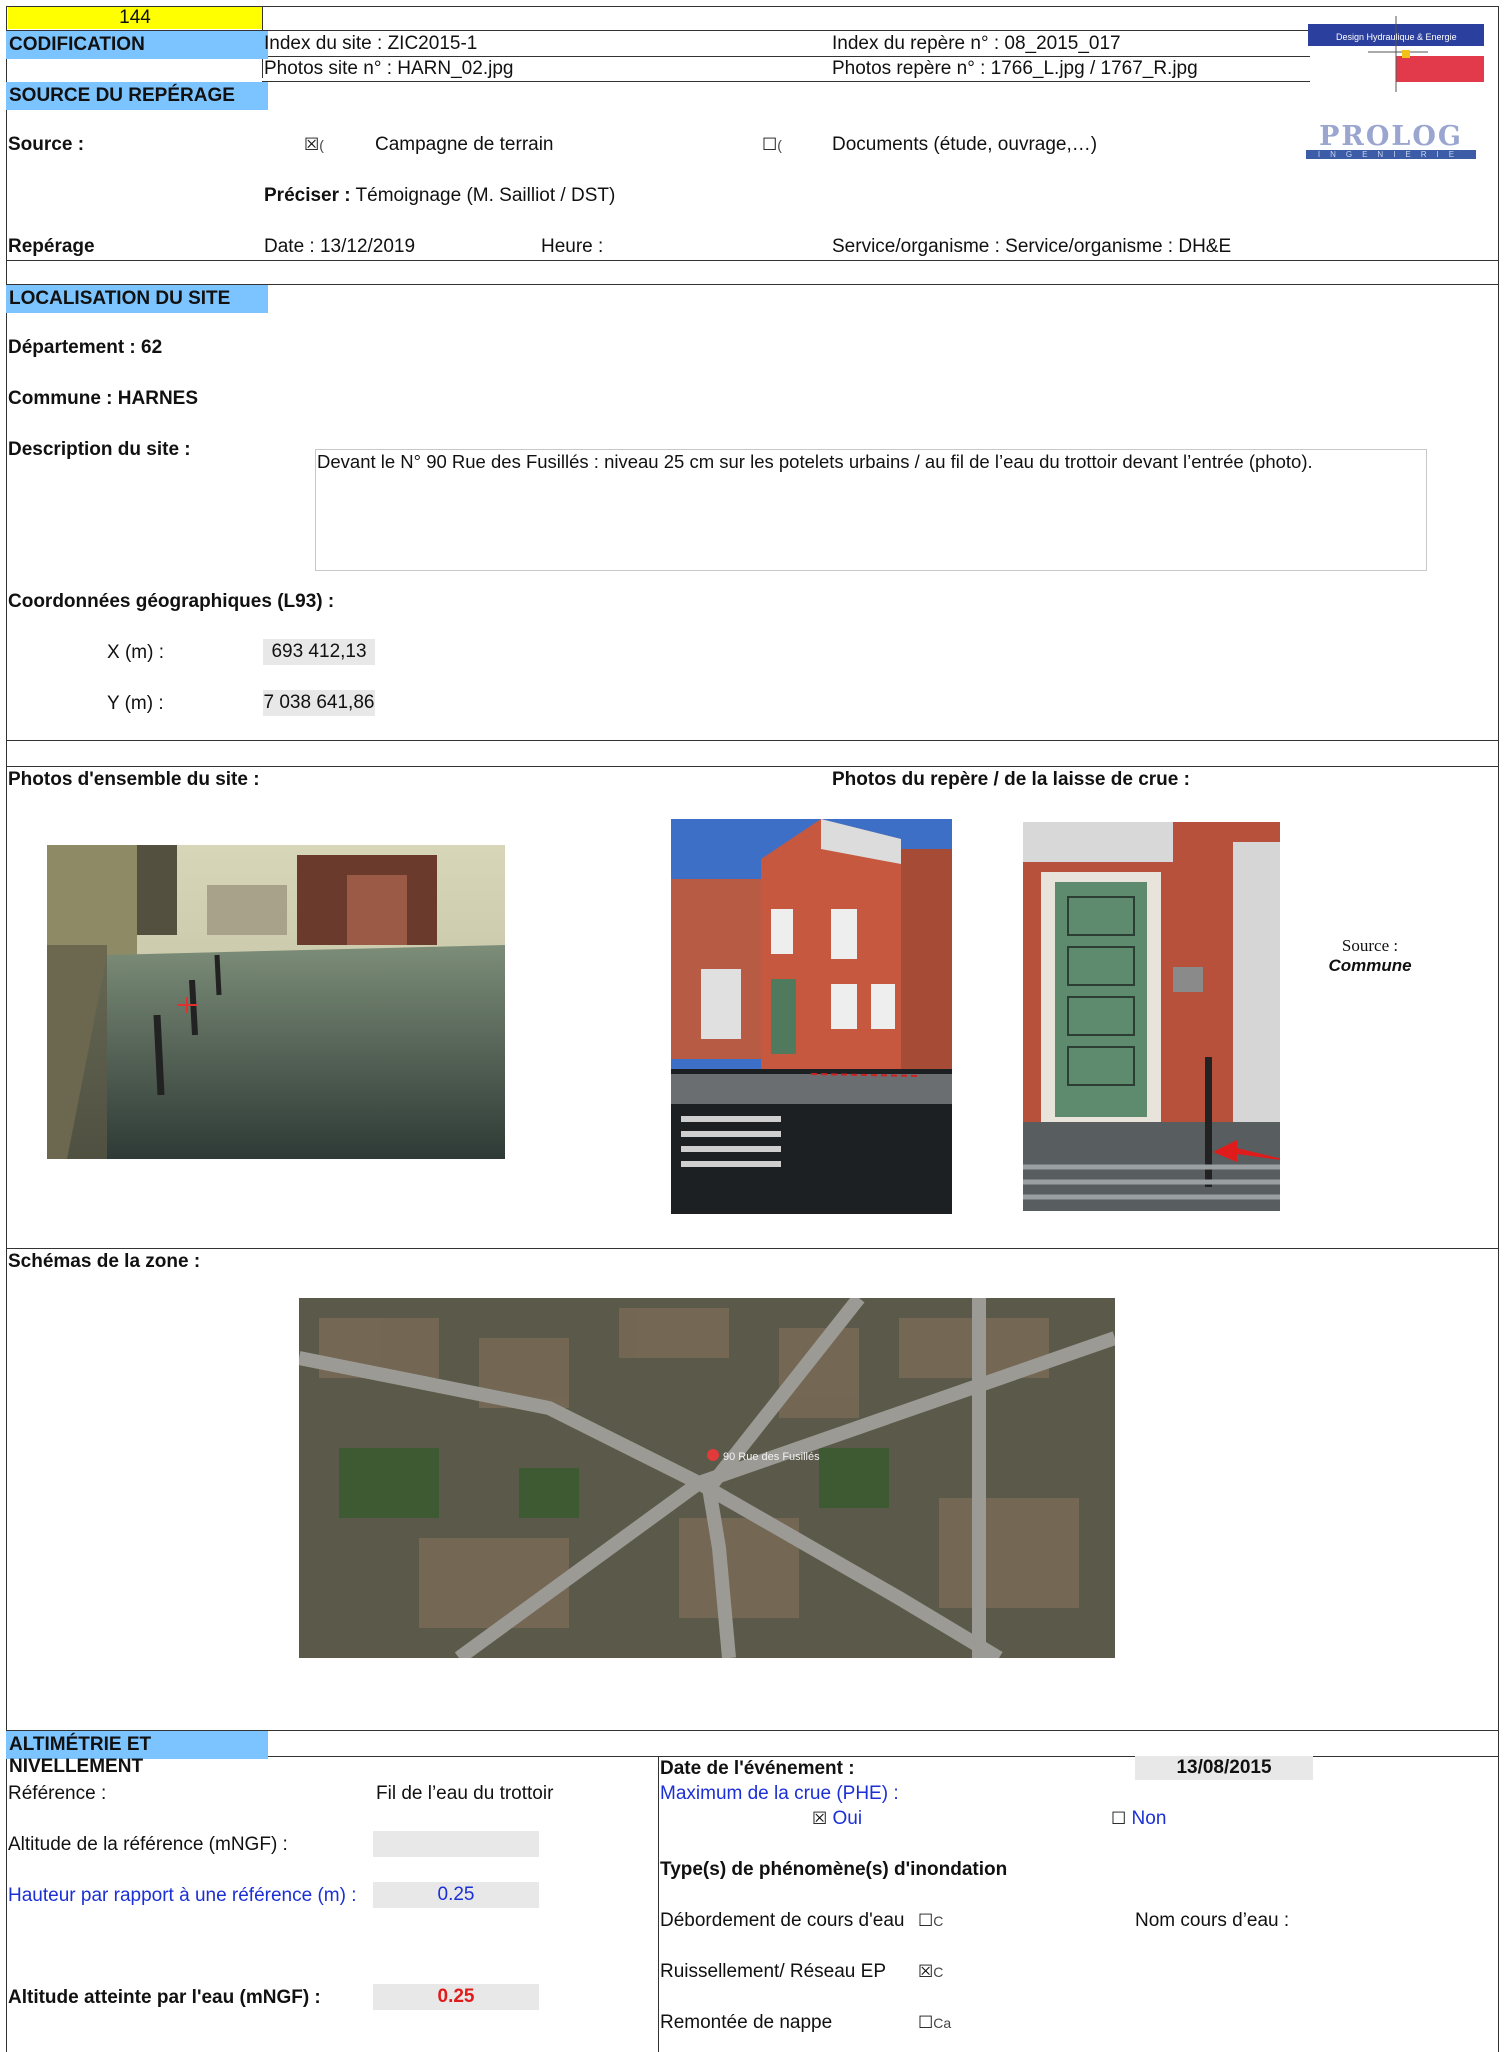 The width and height of the screenshot is (1504, 2052). What do you see at coordinates (1151, 1016) in the screenshot?
I see `repere-photo-door` at bounding box center [1151, 1016].